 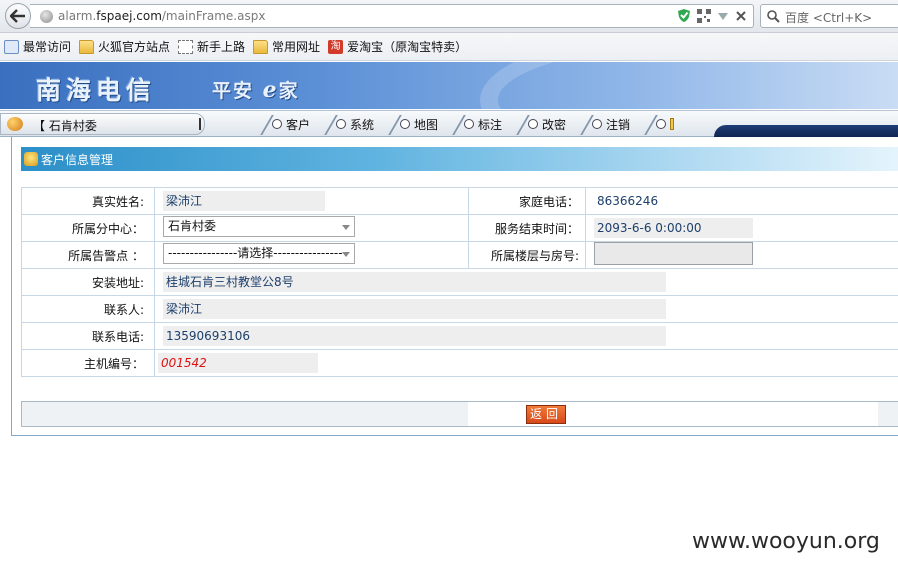 I want to click on contact-field: 梁沛江, so click(x=414, y=309).